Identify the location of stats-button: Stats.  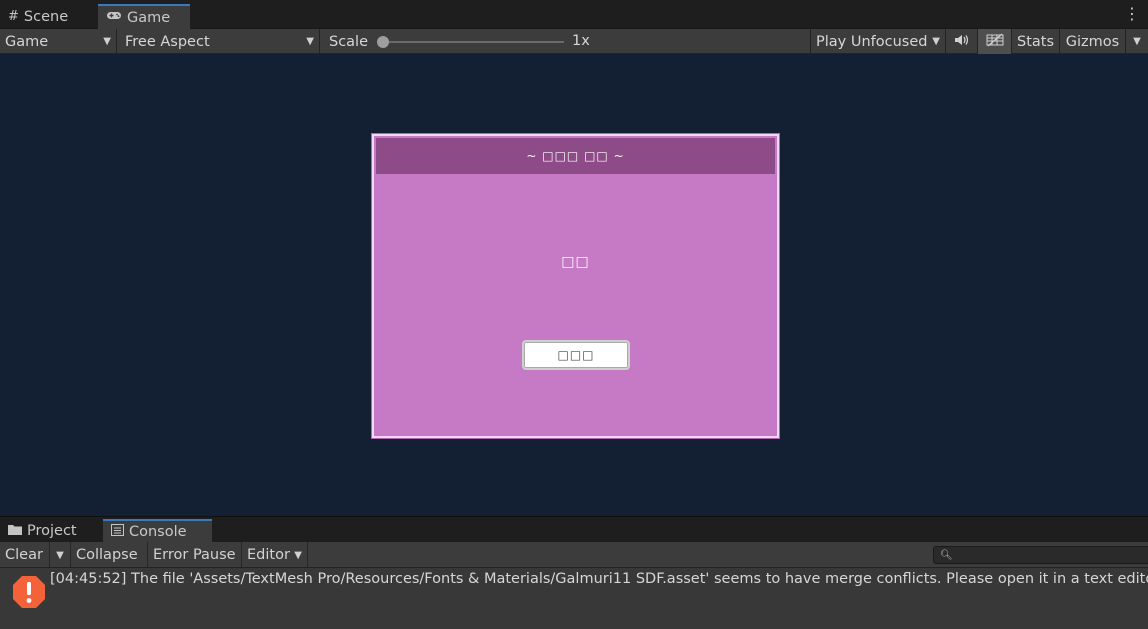
(1036, 41).